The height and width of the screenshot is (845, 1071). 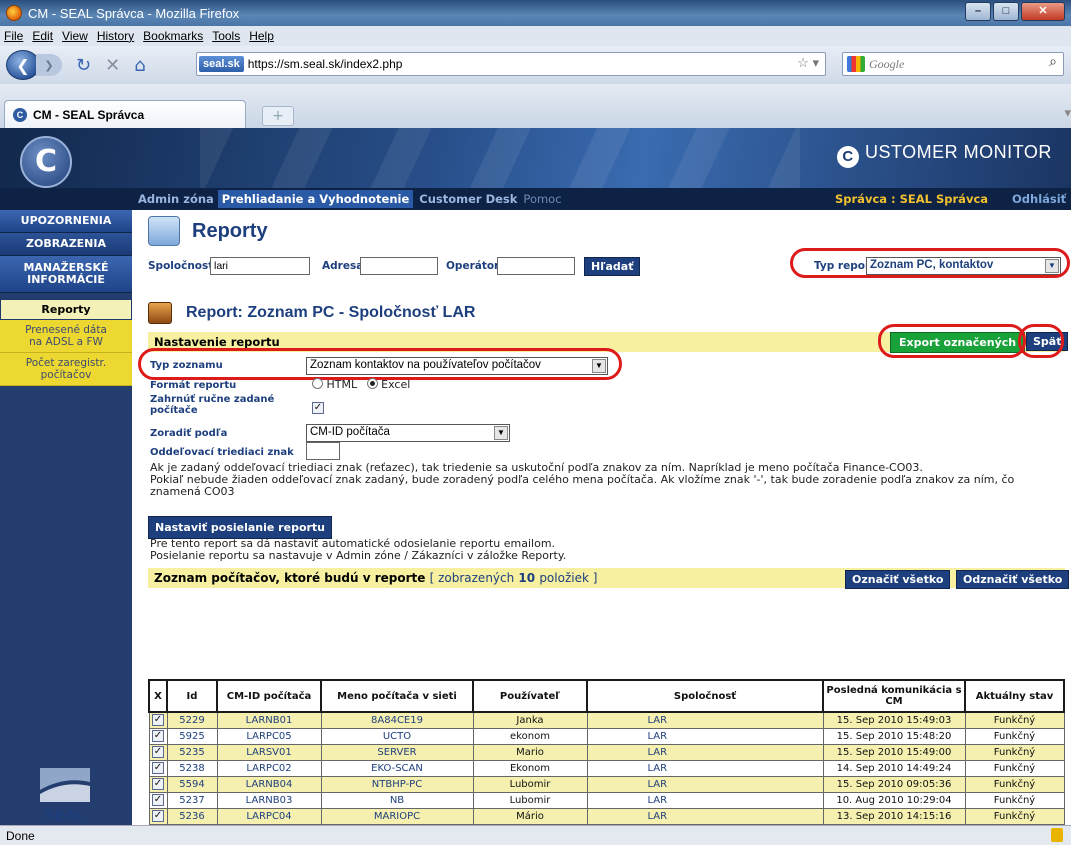 I want to click on col-status: Aktuálny stav, so click(x=1014, y=696).